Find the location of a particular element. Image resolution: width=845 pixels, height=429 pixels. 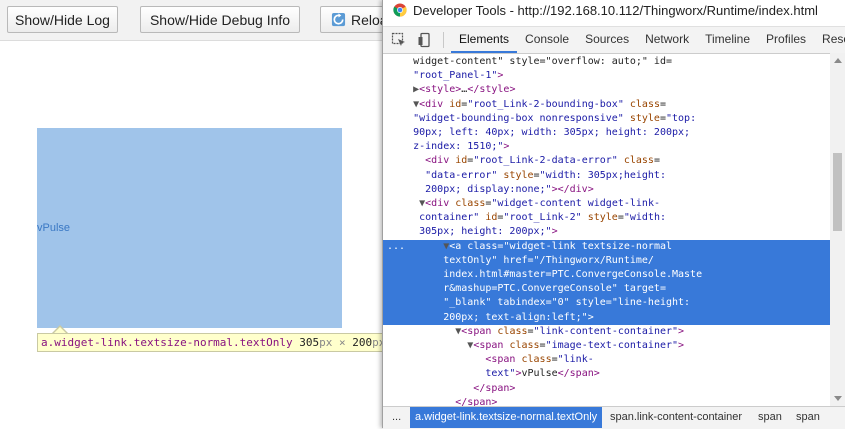

device-mode-icon is located at coordinates (425, 40).